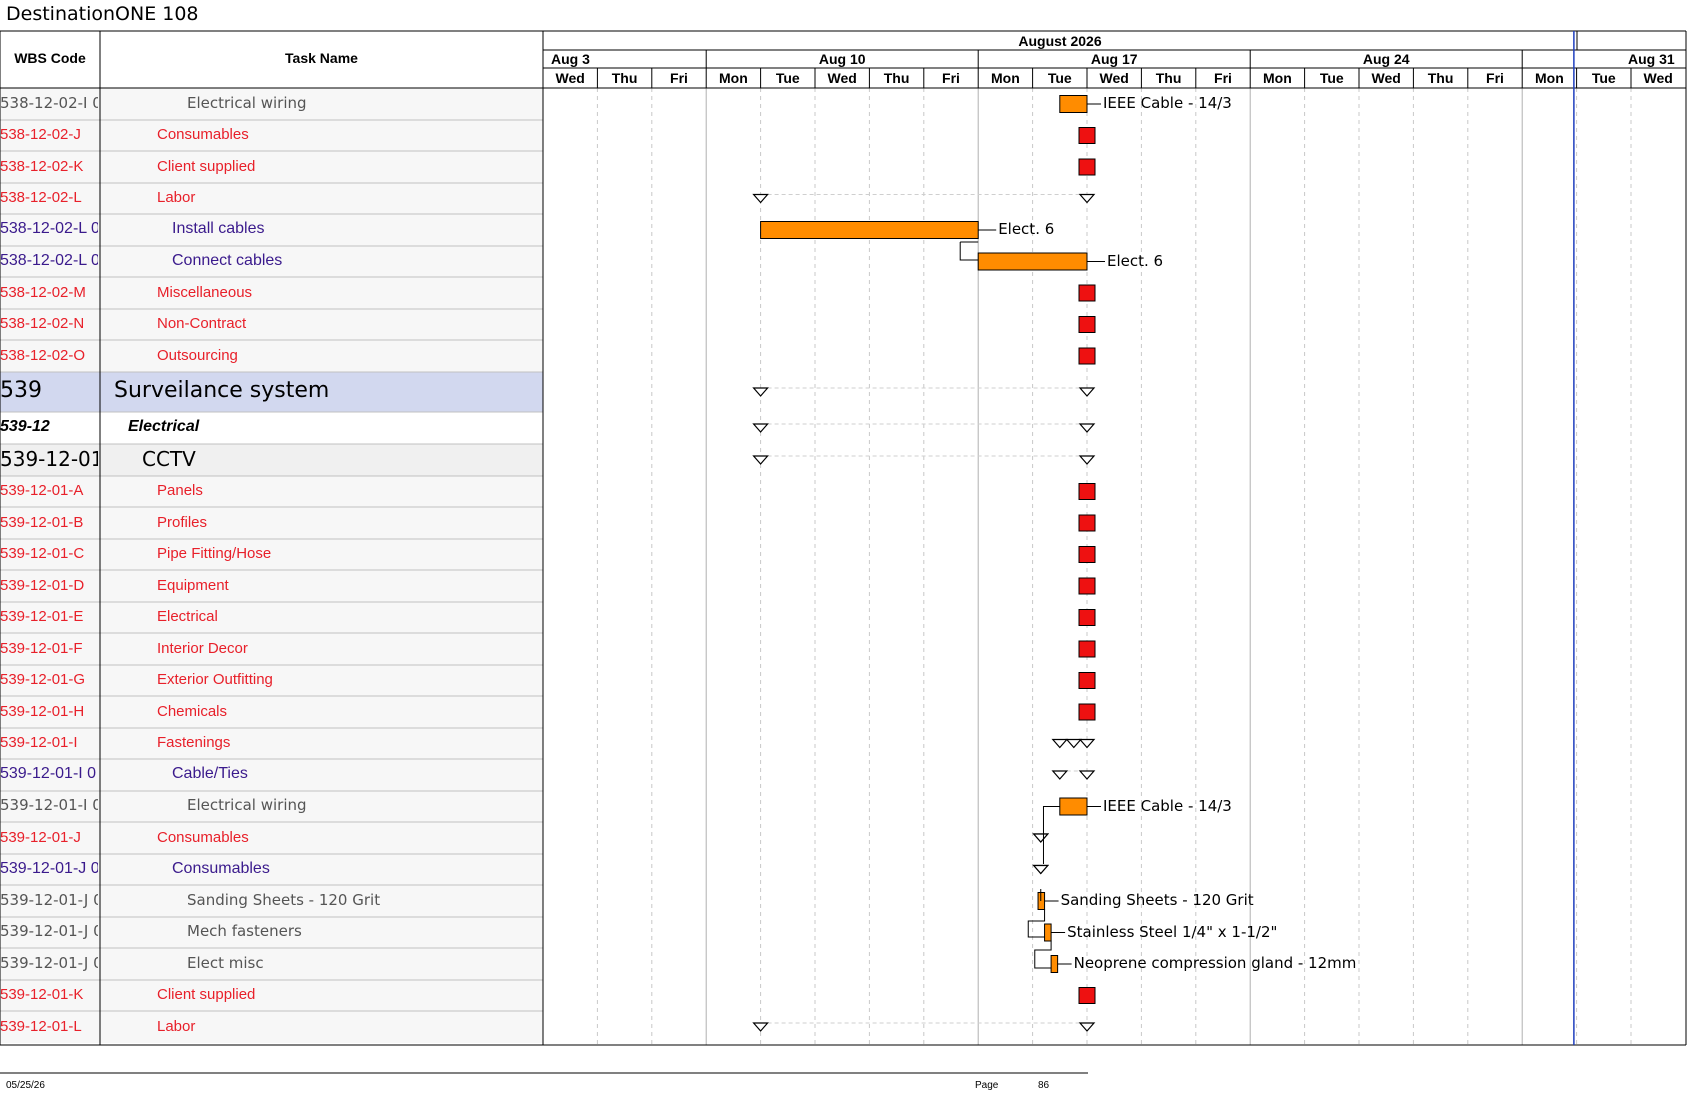  Describe the element at coordinates (49, 459) in the screenshot. I see `wbs-code-cell: 539-12-01` at that location.